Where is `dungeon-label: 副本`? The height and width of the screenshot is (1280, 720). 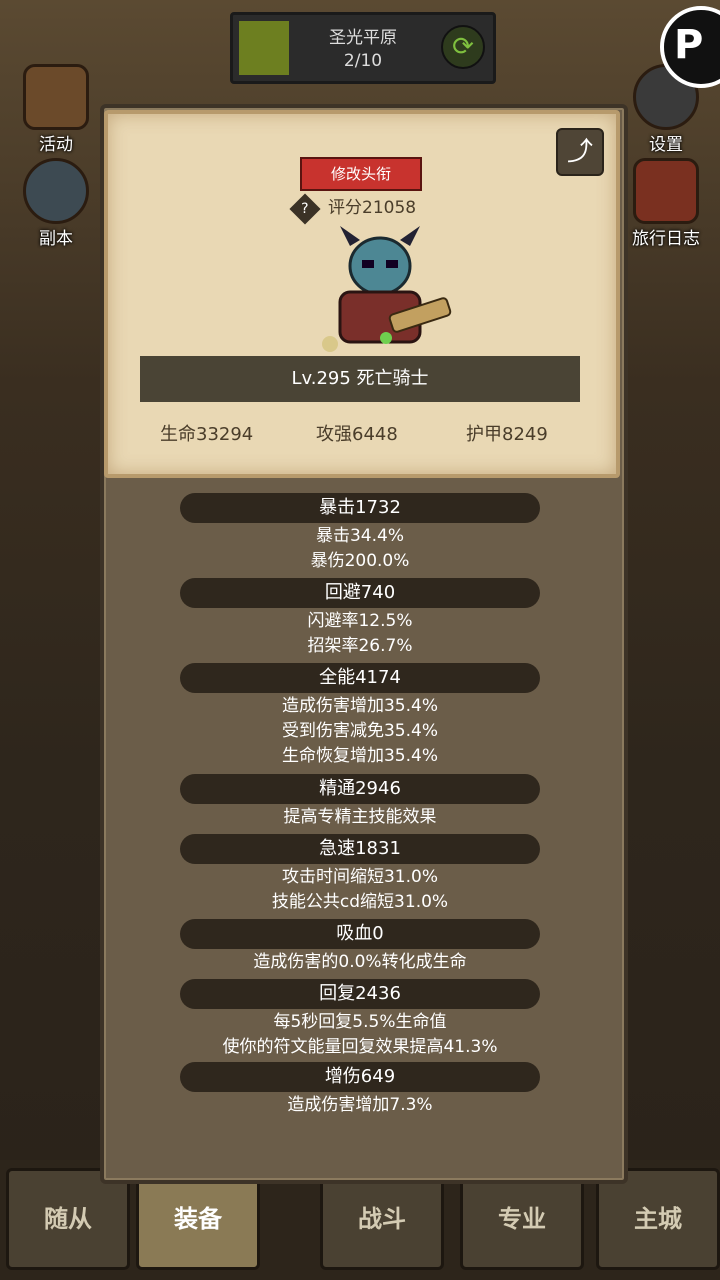
dungeon-label: 副本 is located at coordinates (56, 239).